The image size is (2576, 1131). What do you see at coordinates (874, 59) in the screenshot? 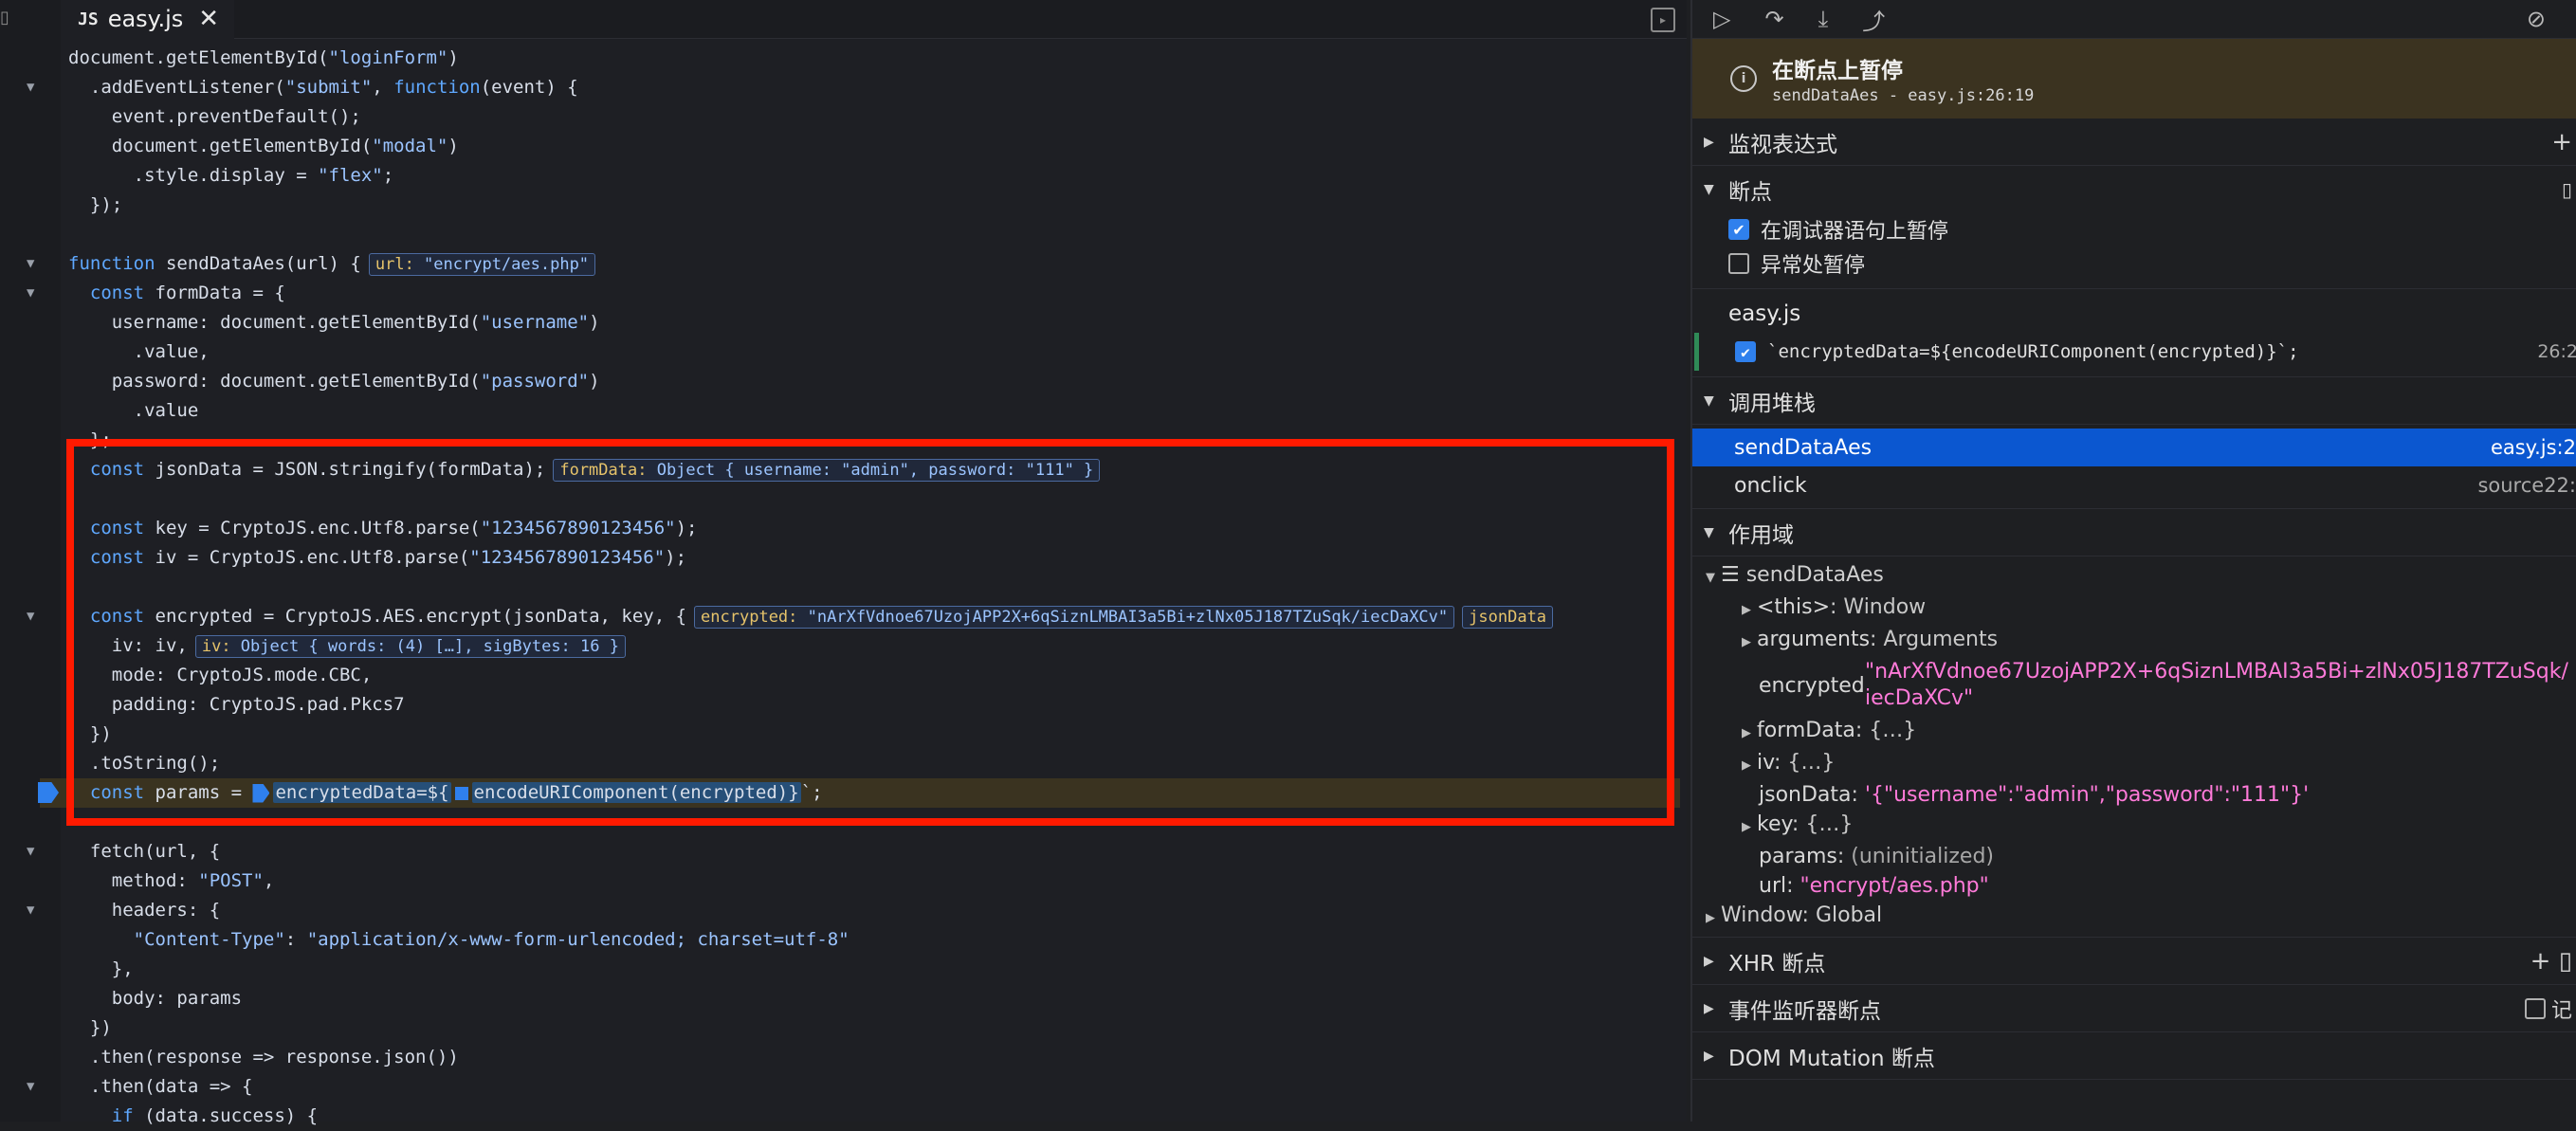
I see `code-line: document.getElementById("loginForm")` at bounding box center [874, 59].